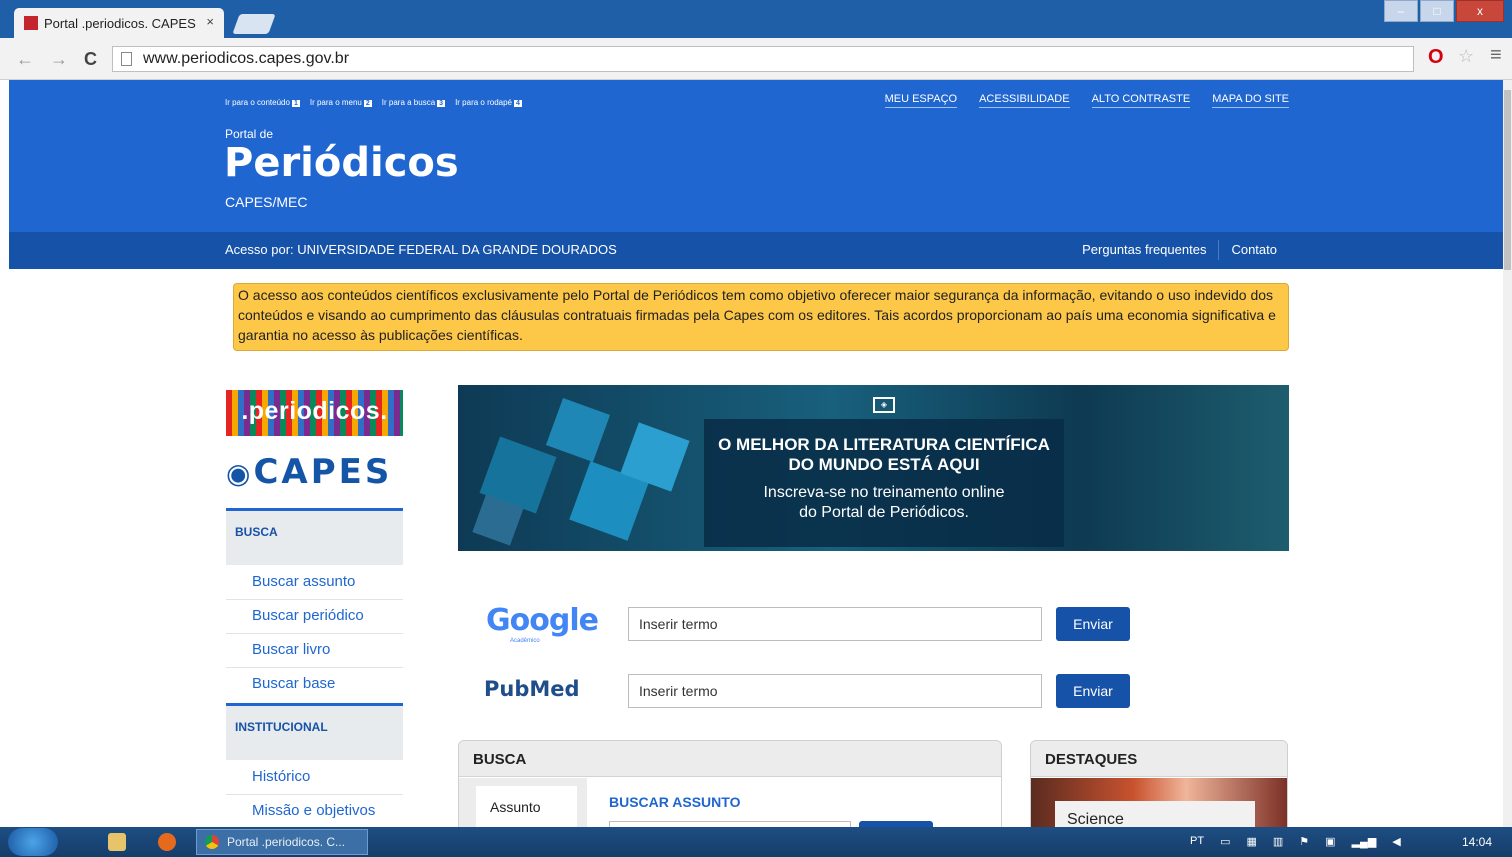  Describe the element at coordinates (835, 624) in the screenshot. I see `google-search-input: Inserir termo` at that location.